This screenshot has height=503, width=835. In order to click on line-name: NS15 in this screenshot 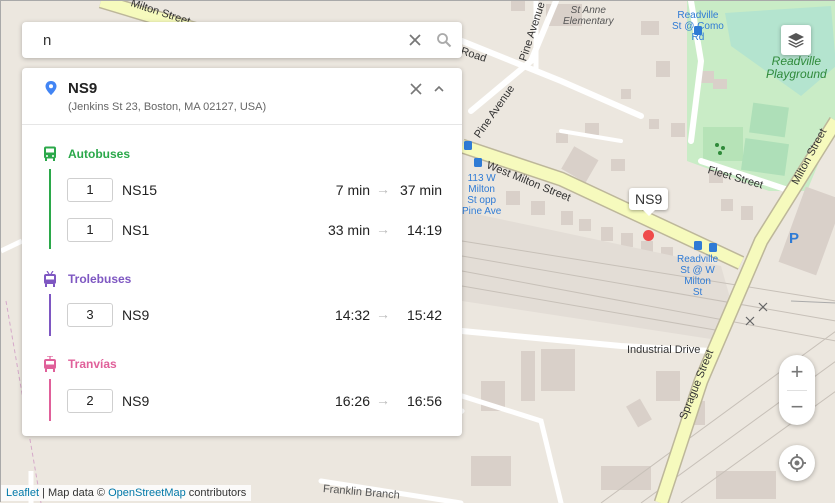, I will do `click(140, 190)`.